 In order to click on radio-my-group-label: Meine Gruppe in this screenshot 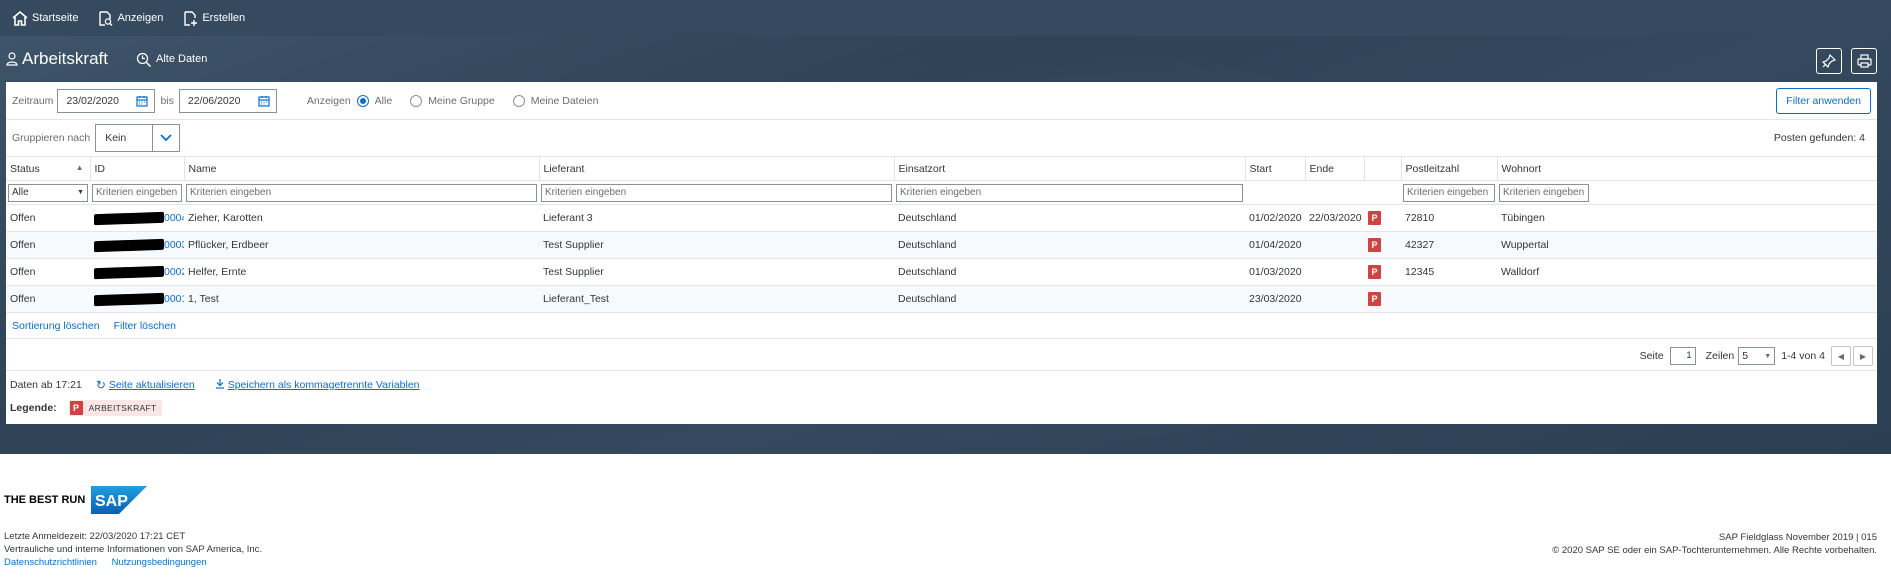, I will do `click(461, 100)`.